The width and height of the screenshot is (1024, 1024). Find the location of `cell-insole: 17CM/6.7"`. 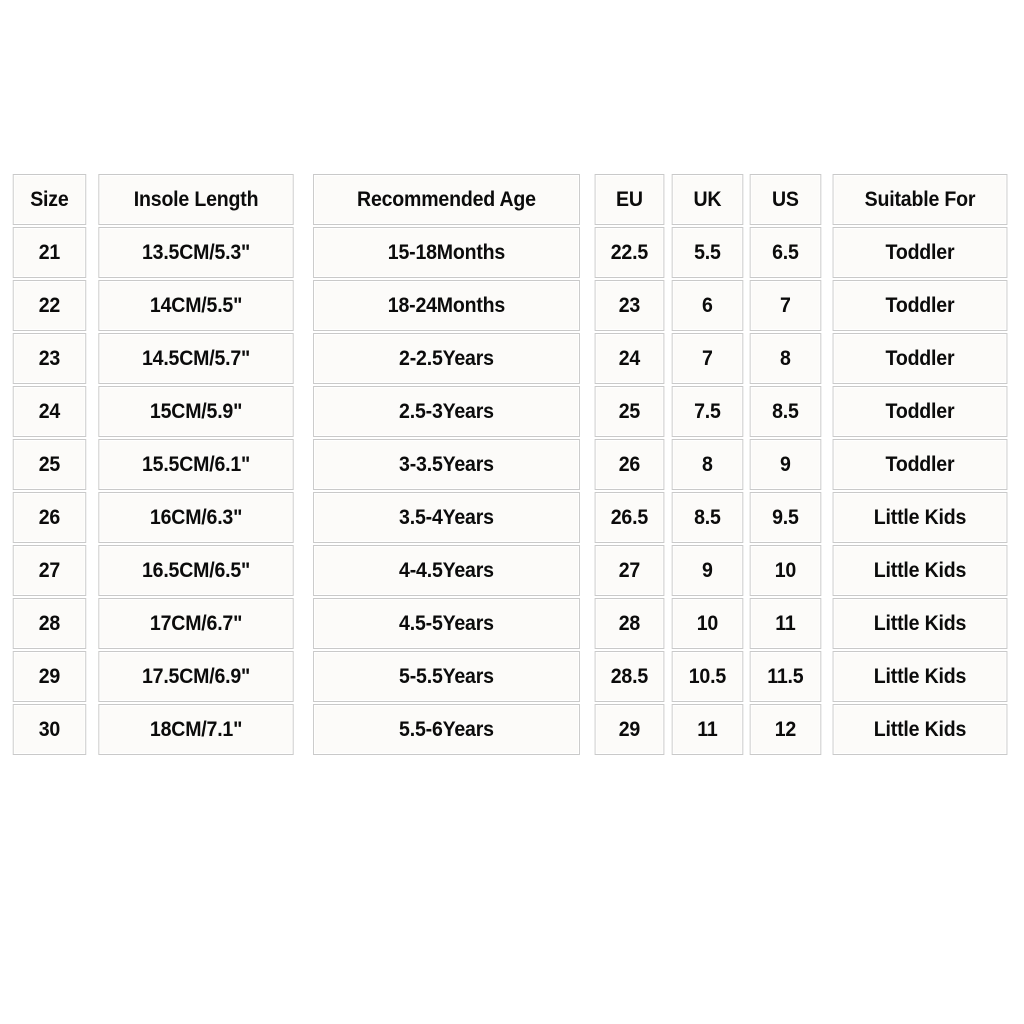

cell-insole: 17CM/6.7" is located at coordinates (196, 623).